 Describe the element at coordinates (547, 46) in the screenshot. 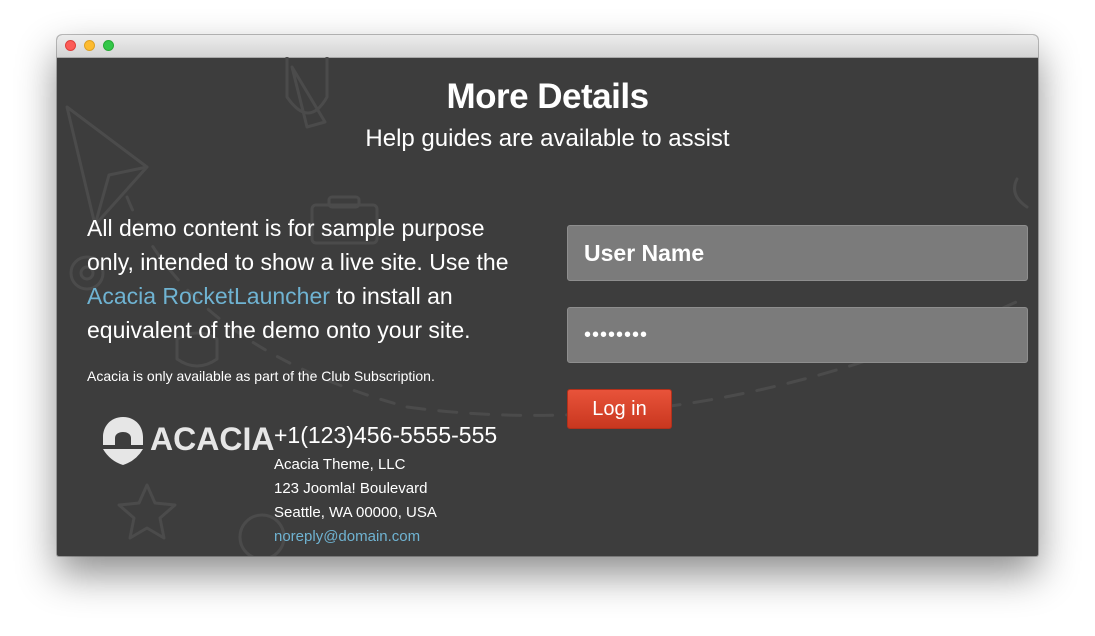

I see `title-bar` at that location.